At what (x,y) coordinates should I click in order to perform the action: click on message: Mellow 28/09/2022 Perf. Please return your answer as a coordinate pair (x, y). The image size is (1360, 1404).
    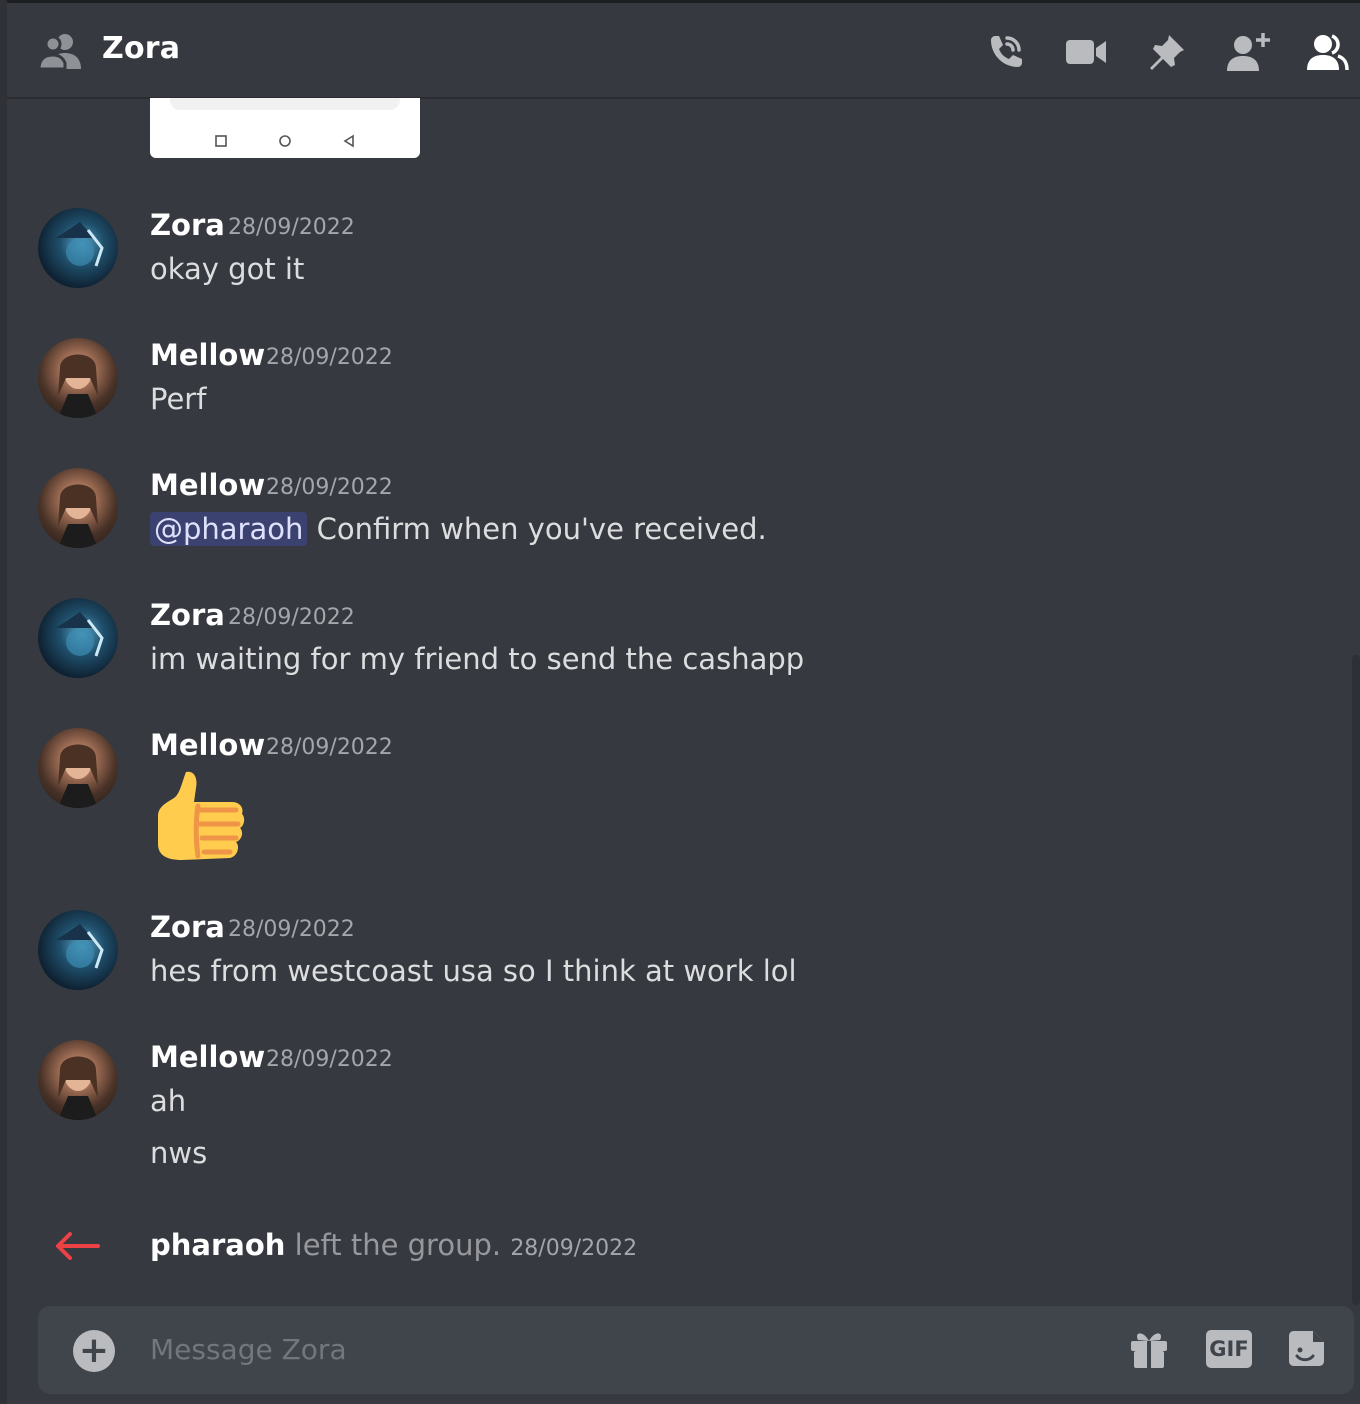
    Looking at the image, I should click on (677, 383).